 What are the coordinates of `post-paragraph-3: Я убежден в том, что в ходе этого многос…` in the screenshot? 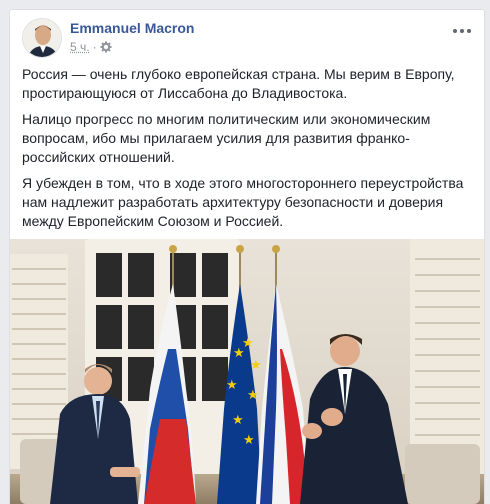 It's located at (243, 202).